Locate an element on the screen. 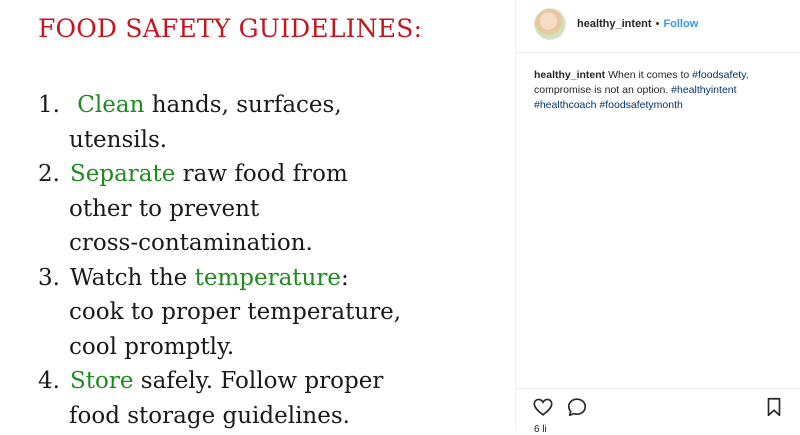 Image resolution: width=800 pixels, height=435 pixels. guideline-text: utensils. is located at coordinates (118, 139).